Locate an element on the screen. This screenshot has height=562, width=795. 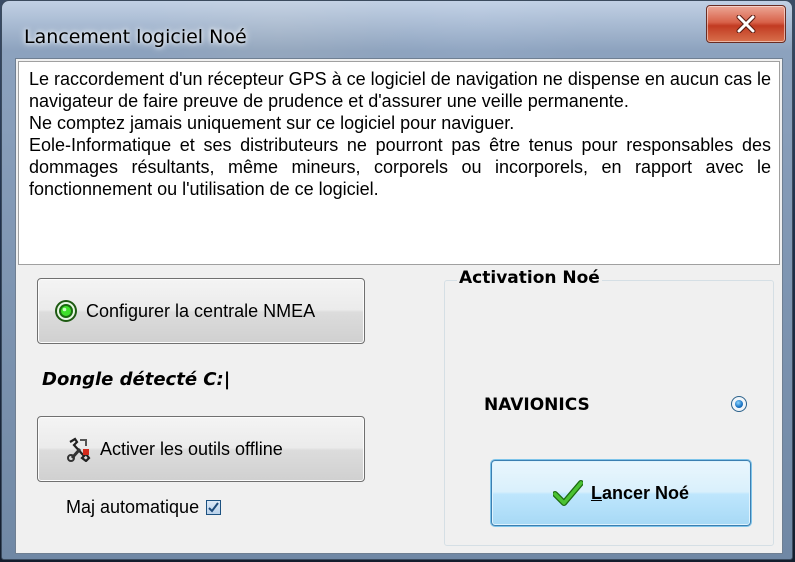
launch-noe-button: Lancer Noé is located at coordinates (621, 493).